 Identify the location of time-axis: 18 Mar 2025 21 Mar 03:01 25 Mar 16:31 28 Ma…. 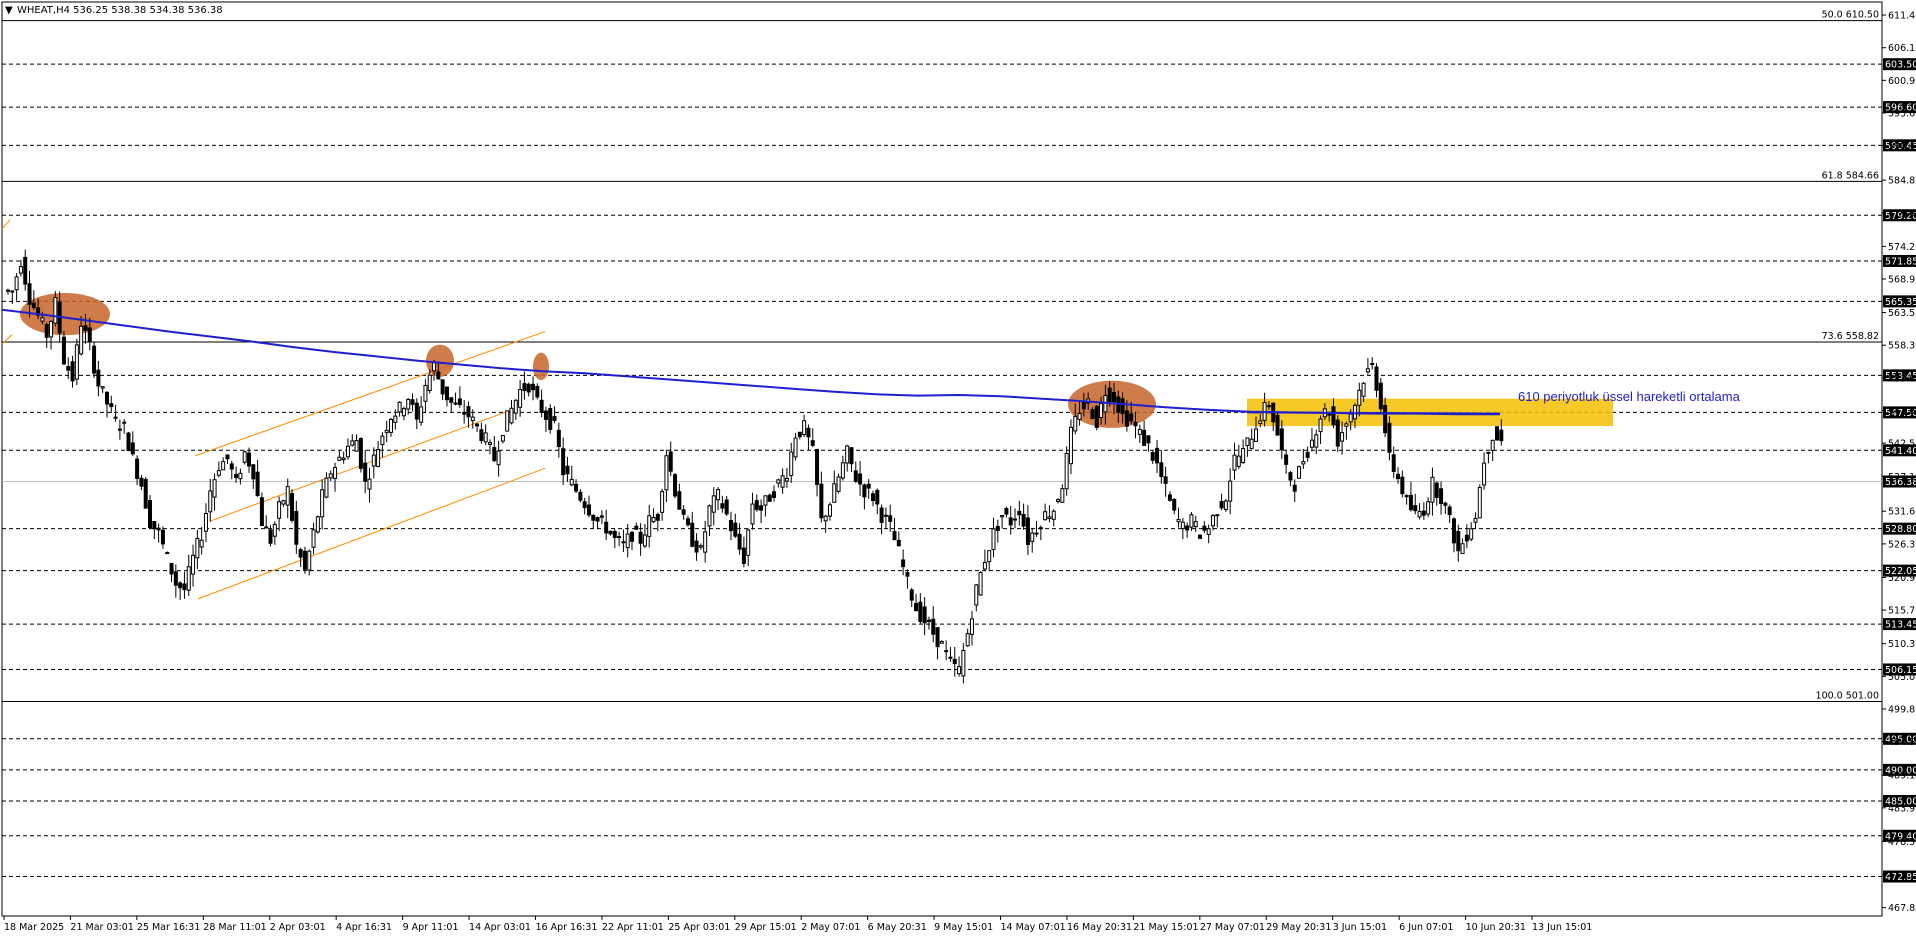
(797, 924).